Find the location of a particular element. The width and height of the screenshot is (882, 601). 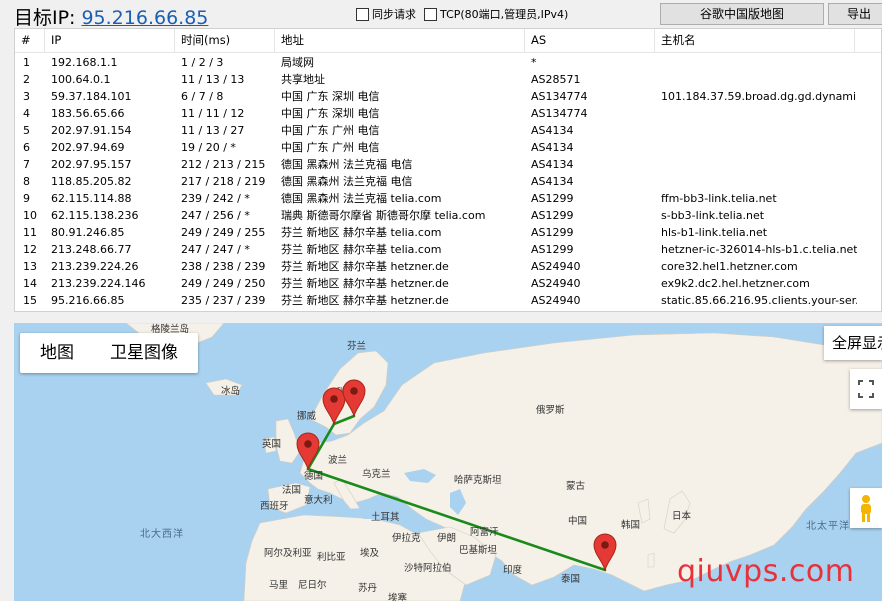

cell-ip: 95.216.66.85 is located at coordinates (88, 300).